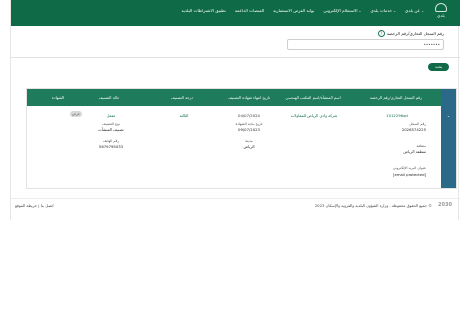 The width and height of the screenshot is (475, 331). I want to click on header-status: حالة التصنيف, so click(109, 97).